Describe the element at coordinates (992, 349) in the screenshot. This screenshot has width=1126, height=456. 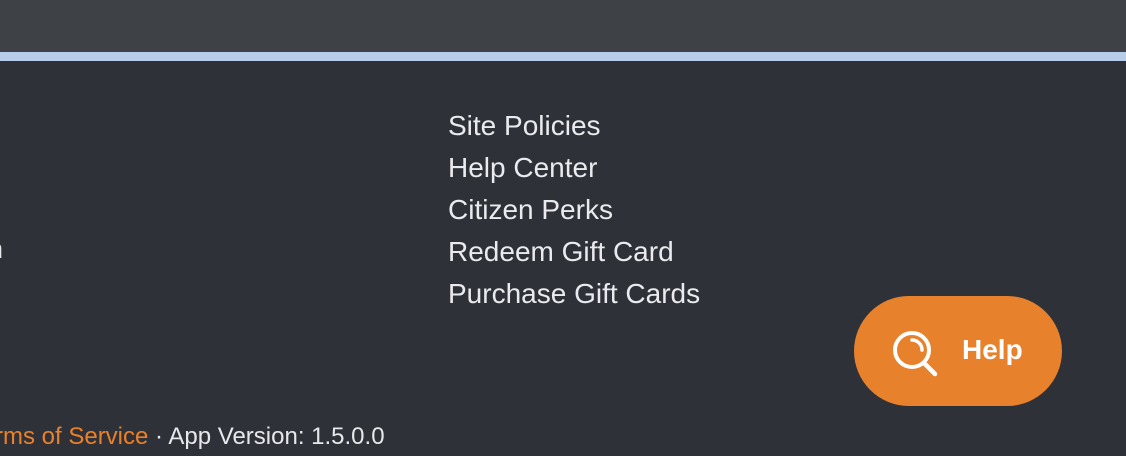
I see `help-button-label: Help` at that location.